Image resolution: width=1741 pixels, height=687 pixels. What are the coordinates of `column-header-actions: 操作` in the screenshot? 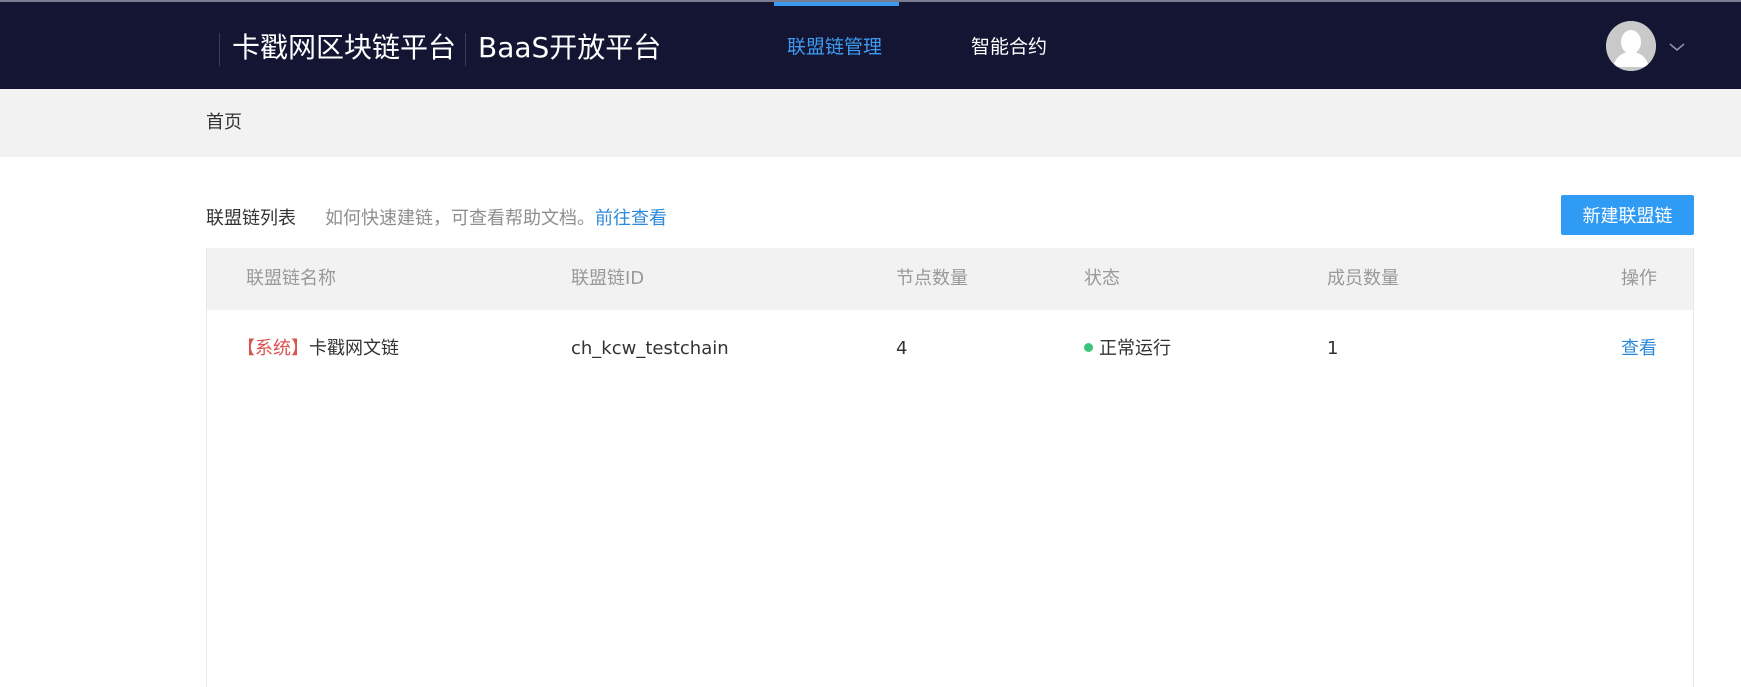 It's located at (1639, 278).